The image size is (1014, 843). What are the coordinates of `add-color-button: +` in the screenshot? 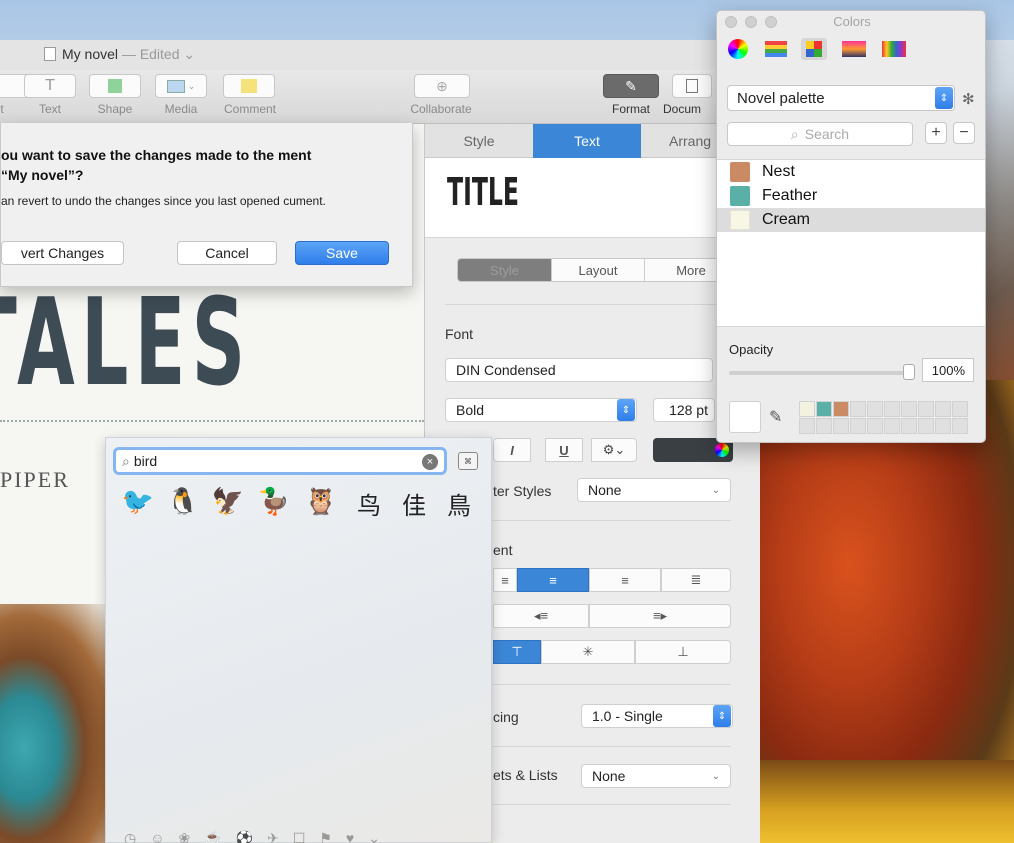 It's located at (936, 133).